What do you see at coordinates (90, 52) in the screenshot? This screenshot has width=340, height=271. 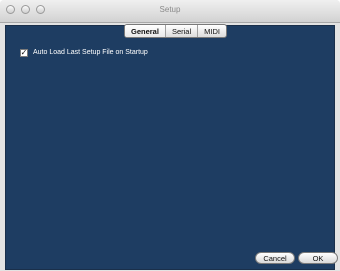 I see `auto-load-label: Auto Load Last Setup File on Startup` at bounding box center [90, 52].